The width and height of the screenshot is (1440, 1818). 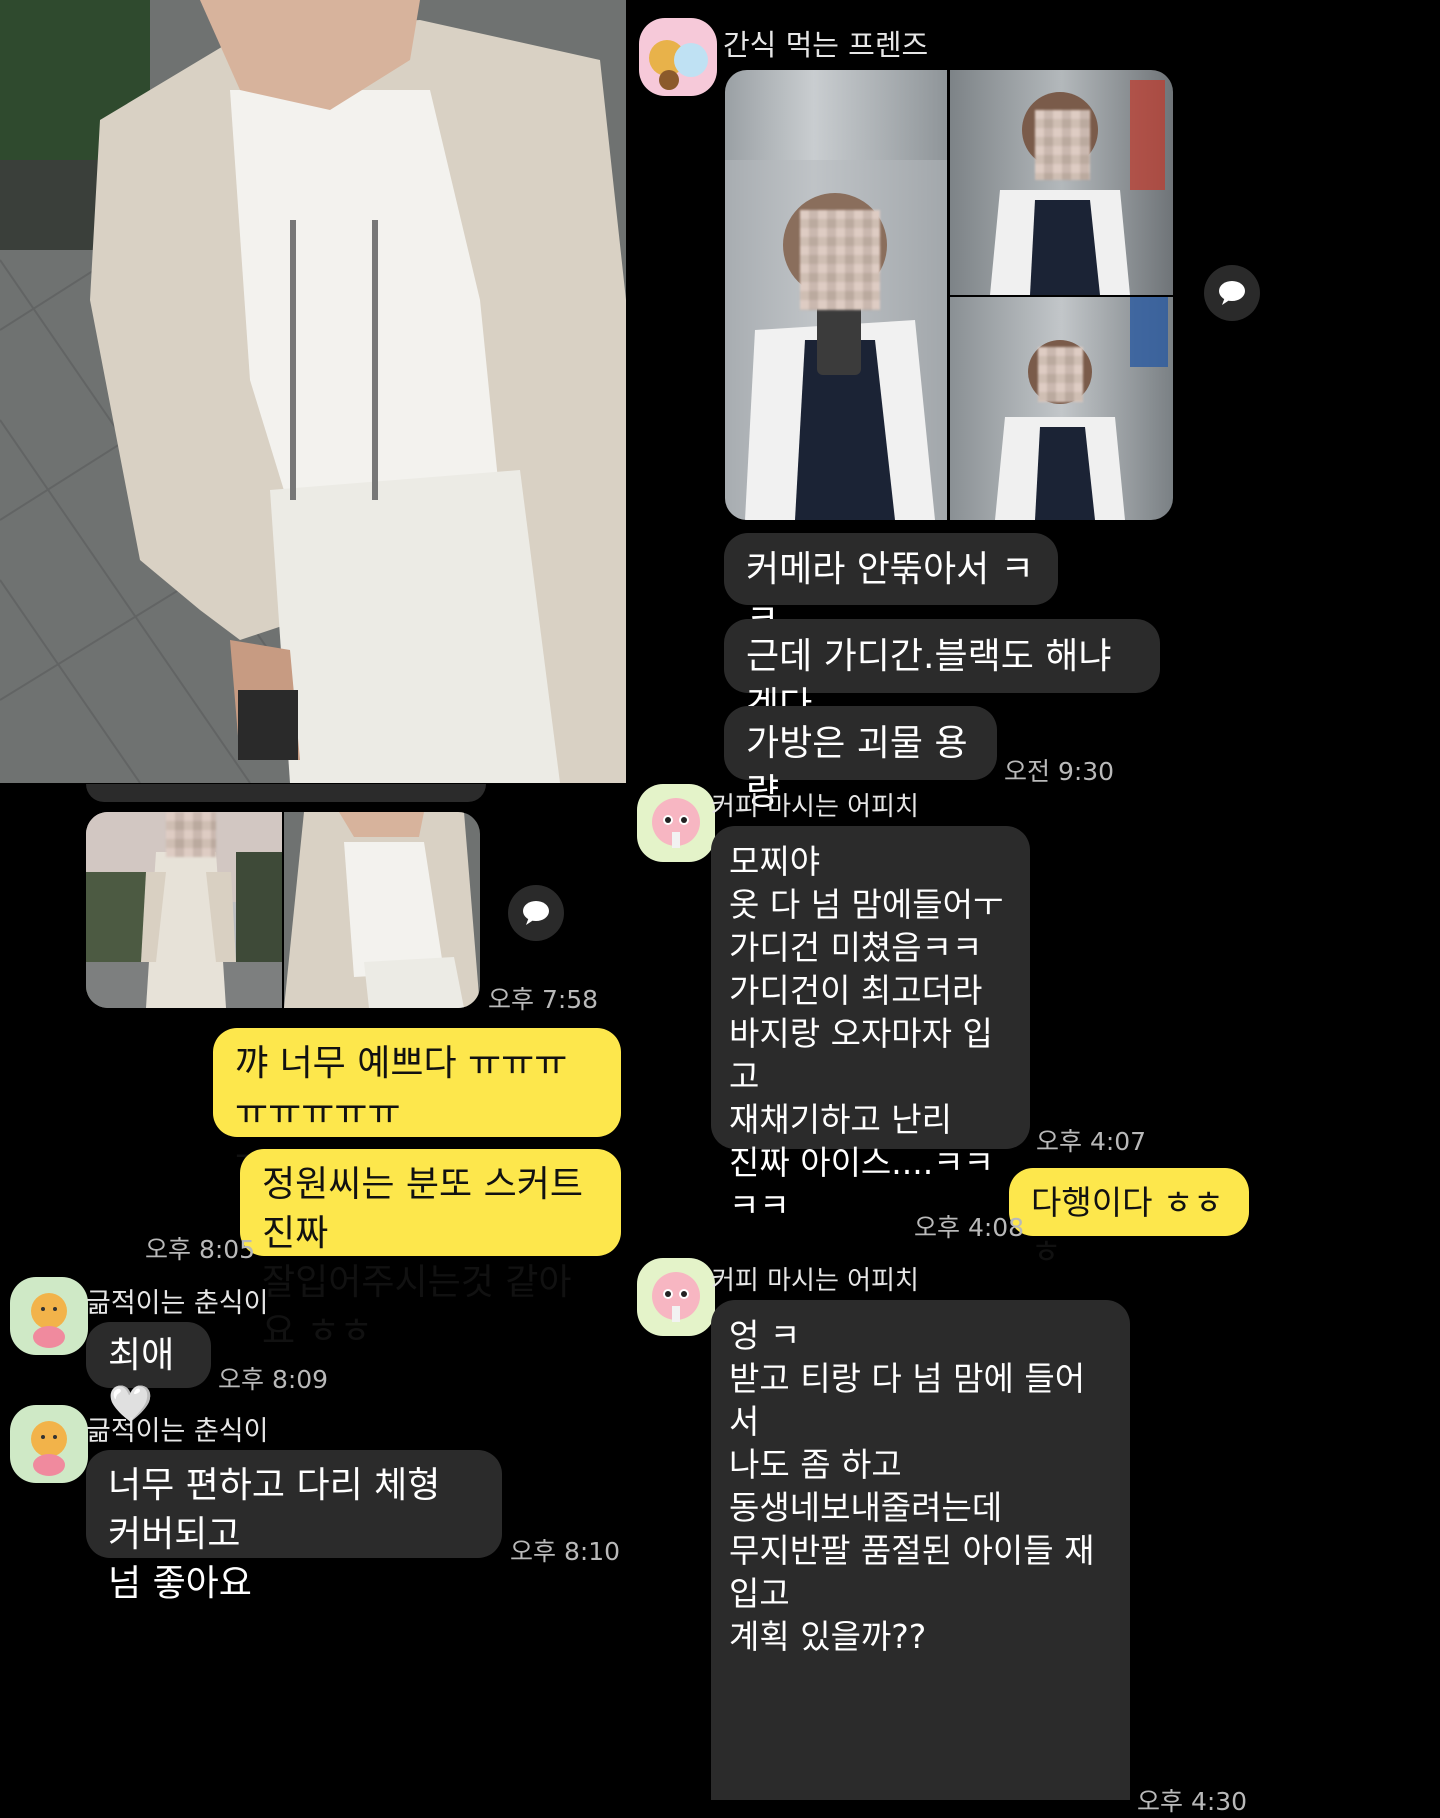 What do you see at coordinates (1061, 408) in the screenshot?
I see `selfie-photo-bottom` at bounding box center [1061, 408].